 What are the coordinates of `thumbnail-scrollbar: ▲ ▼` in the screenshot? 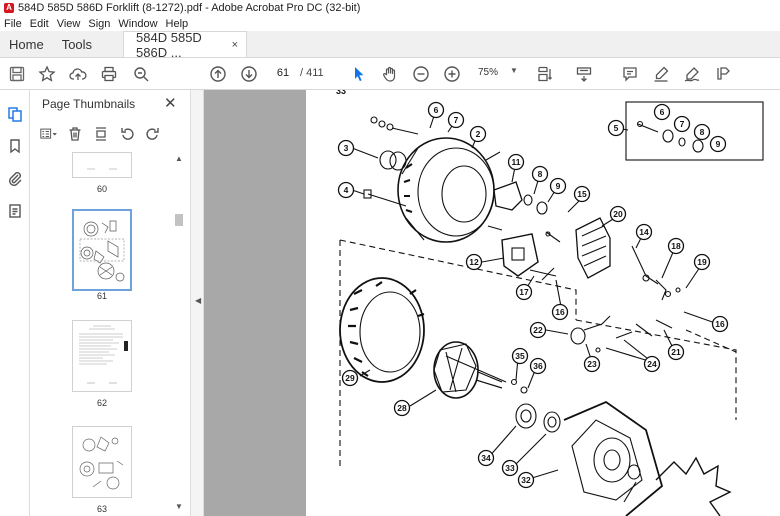 It's located at (179, 334).